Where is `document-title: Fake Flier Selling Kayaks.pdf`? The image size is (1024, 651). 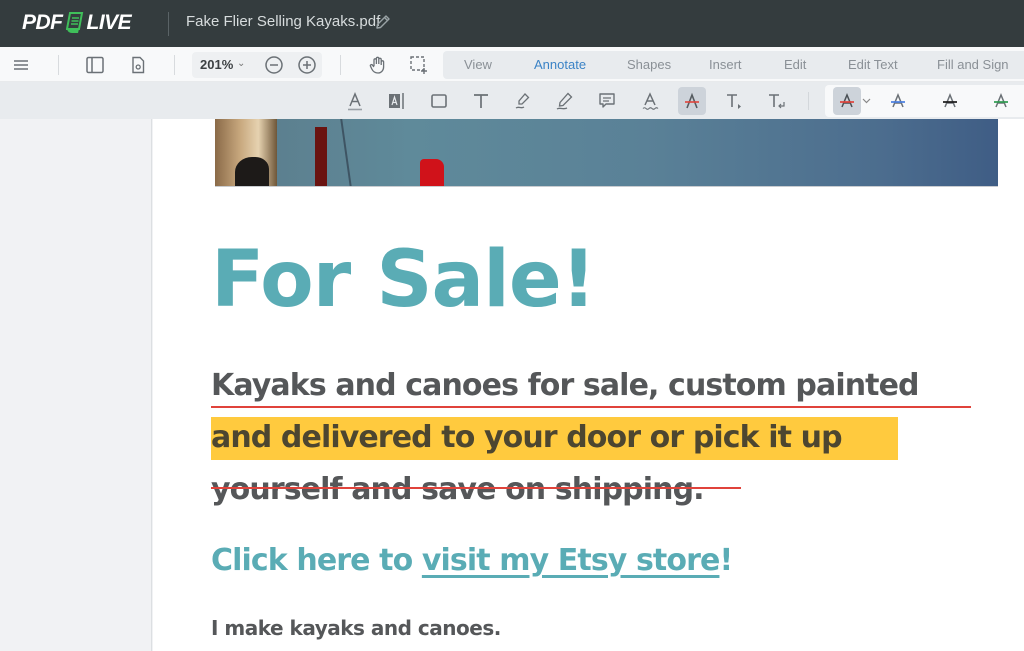
document-title: Fake Flier Selling Kayaks.pdf is located at coordinates (283, 21).